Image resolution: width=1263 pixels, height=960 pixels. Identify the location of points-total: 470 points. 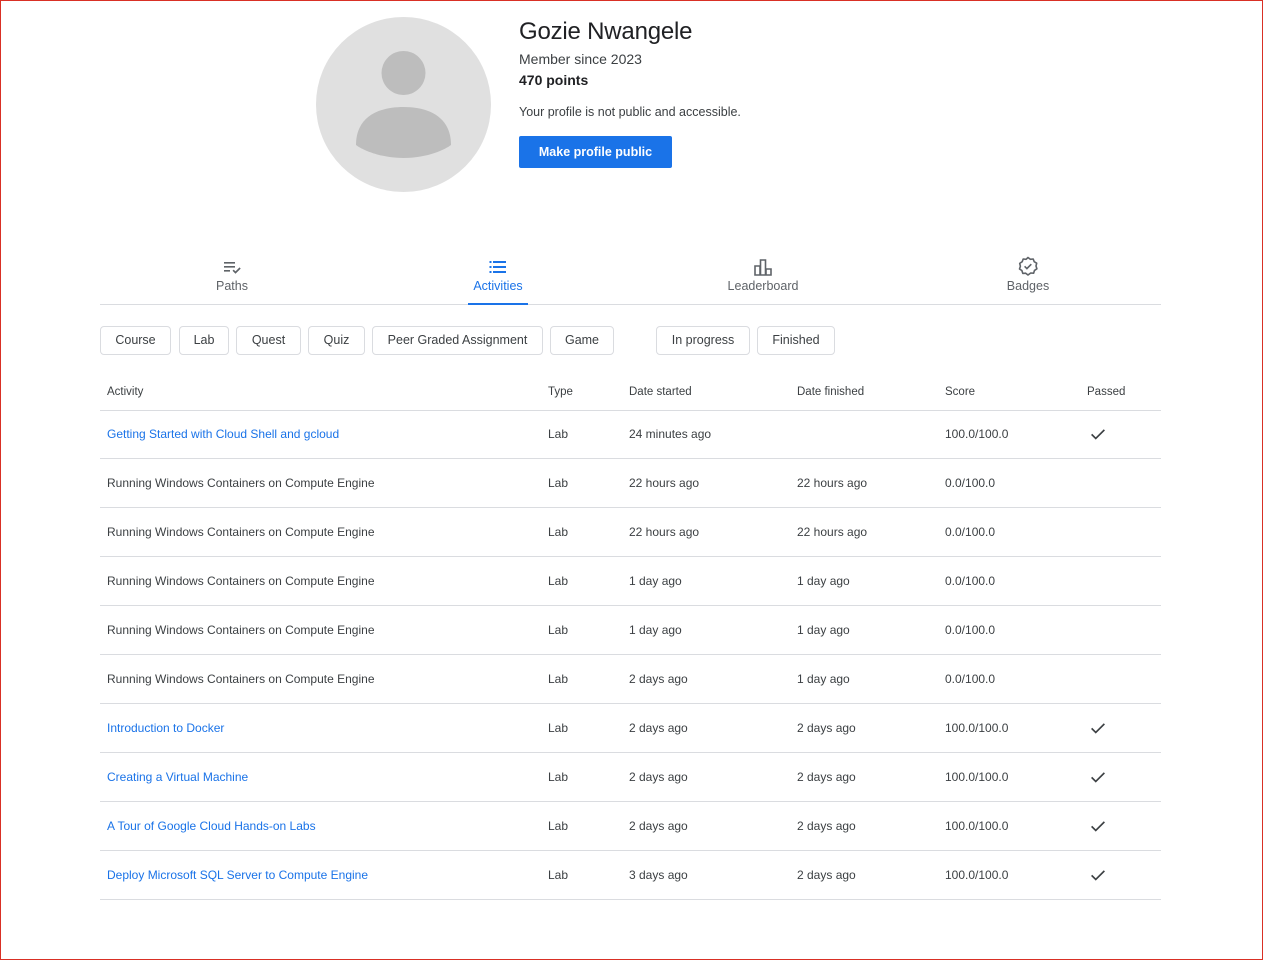
(554, 80).